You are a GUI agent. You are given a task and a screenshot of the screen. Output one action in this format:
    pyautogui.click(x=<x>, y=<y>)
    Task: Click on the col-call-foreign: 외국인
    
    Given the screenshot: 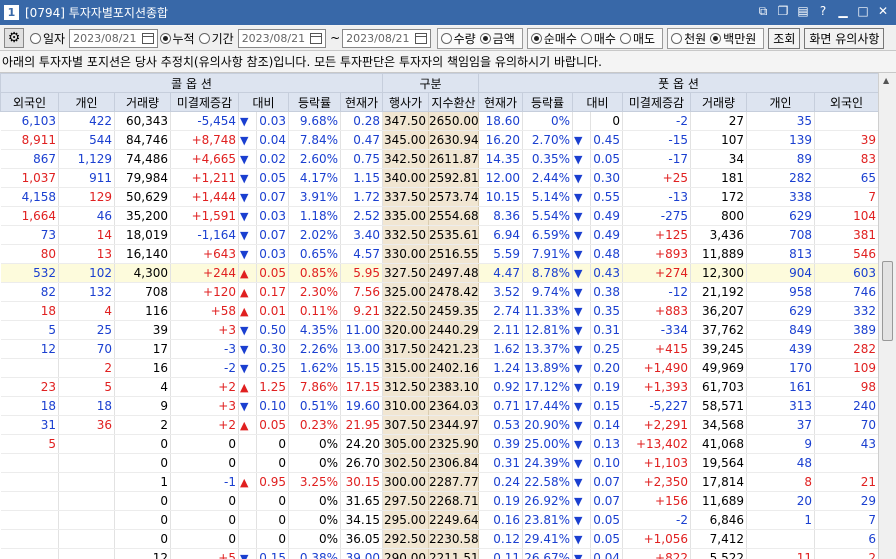 What is the action you would take?
    pyautogui.click(x=29, y=102)
    